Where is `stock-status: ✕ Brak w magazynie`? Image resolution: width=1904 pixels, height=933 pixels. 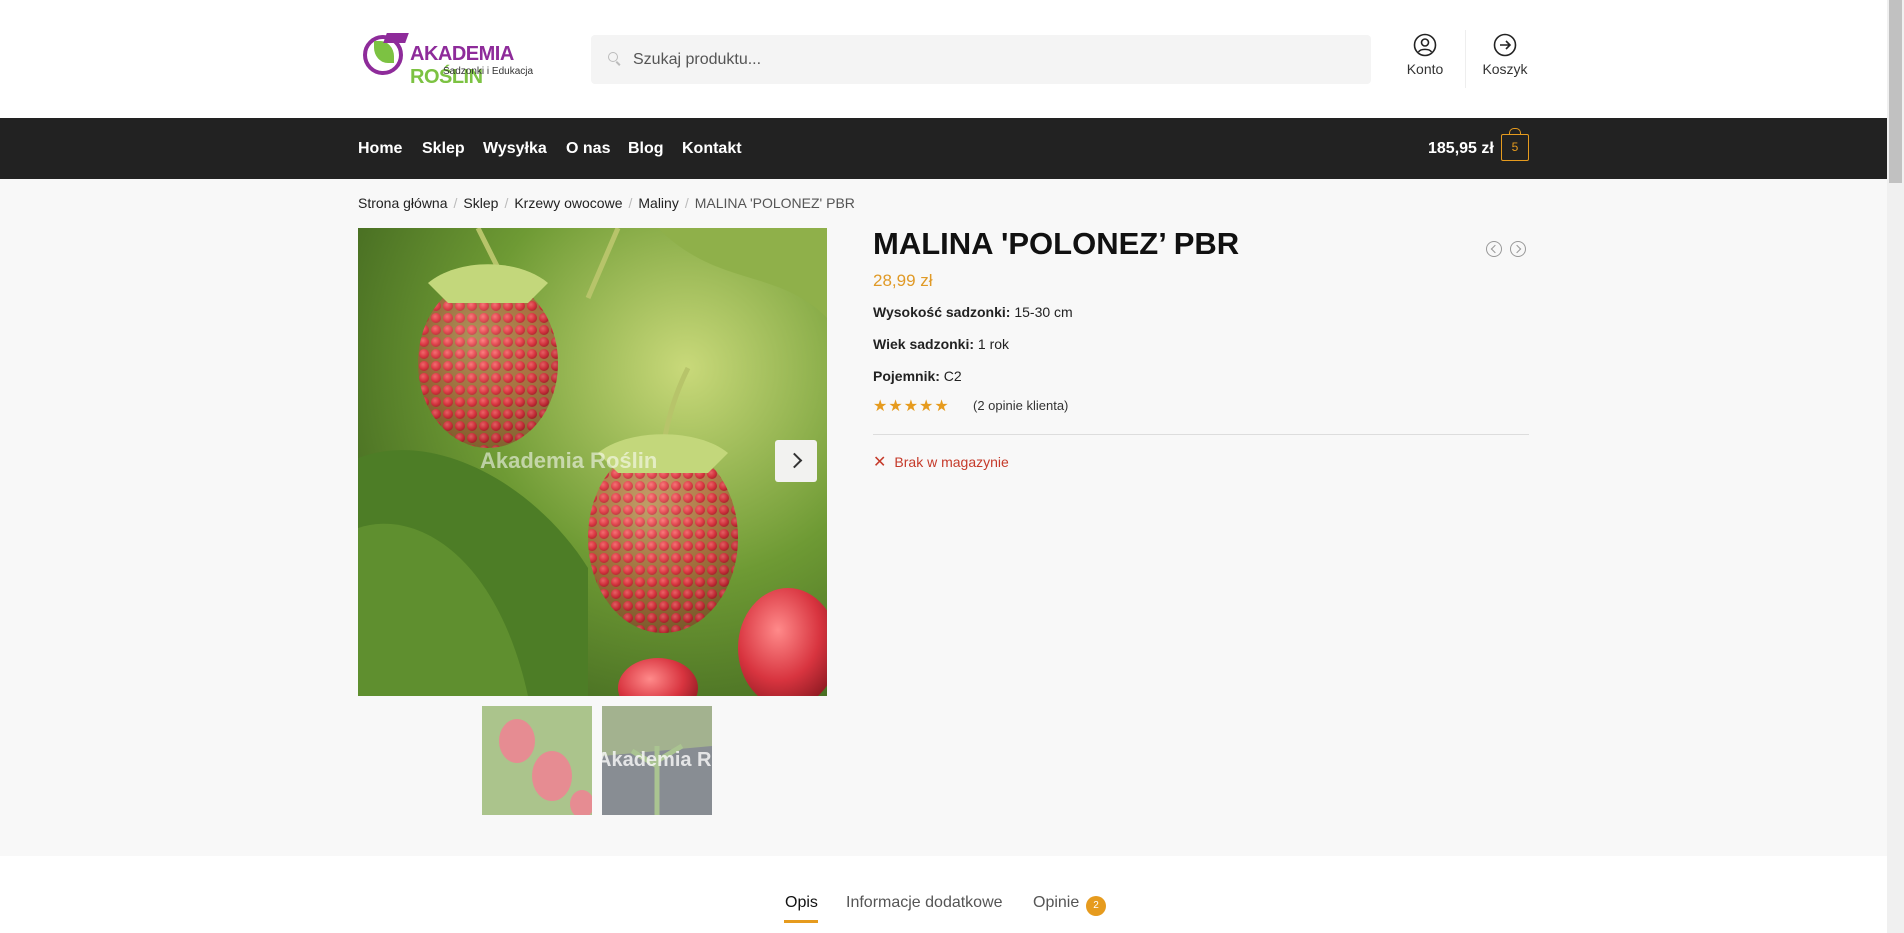 stock-status: ✕ Brak w magazynie is located at coordinates (941, 462).